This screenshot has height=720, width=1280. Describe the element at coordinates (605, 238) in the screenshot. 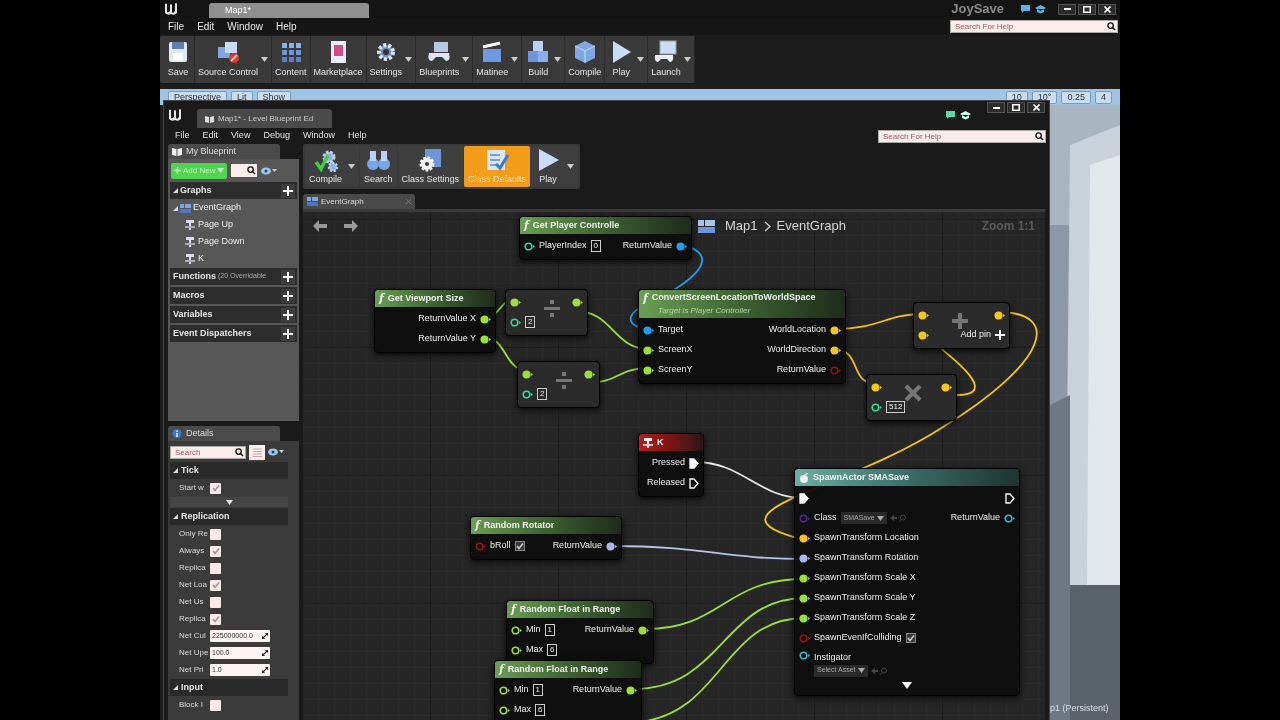

I see `blueprint-node: f Get Player Controlle PlayerIndex 0 ReturnValue` at that location.